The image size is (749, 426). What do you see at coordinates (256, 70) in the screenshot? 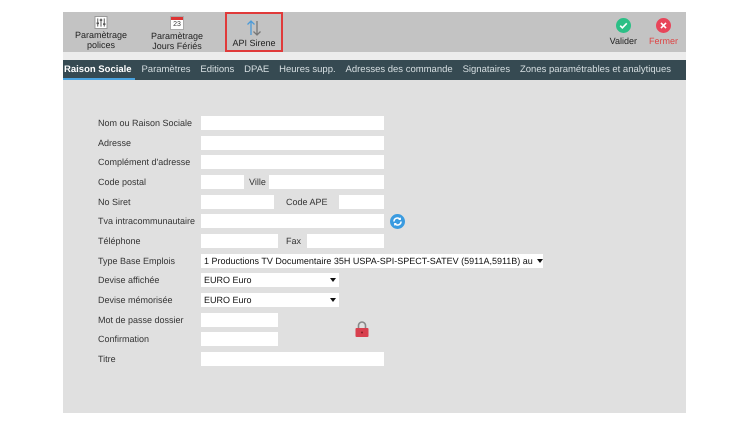
I see `tab: DPAE` at bounding box center [256, 70].